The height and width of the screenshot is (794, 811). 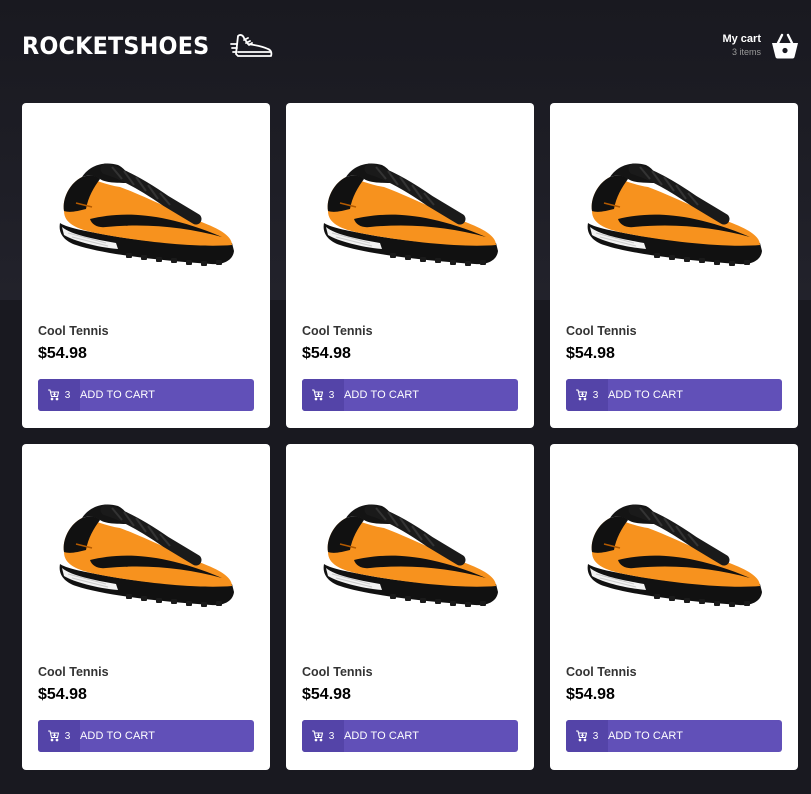 What do you see at coordinates (746, 52) in the screenshot?
I see `cart-item-count: 3 items` at bounding box center [746, 52].